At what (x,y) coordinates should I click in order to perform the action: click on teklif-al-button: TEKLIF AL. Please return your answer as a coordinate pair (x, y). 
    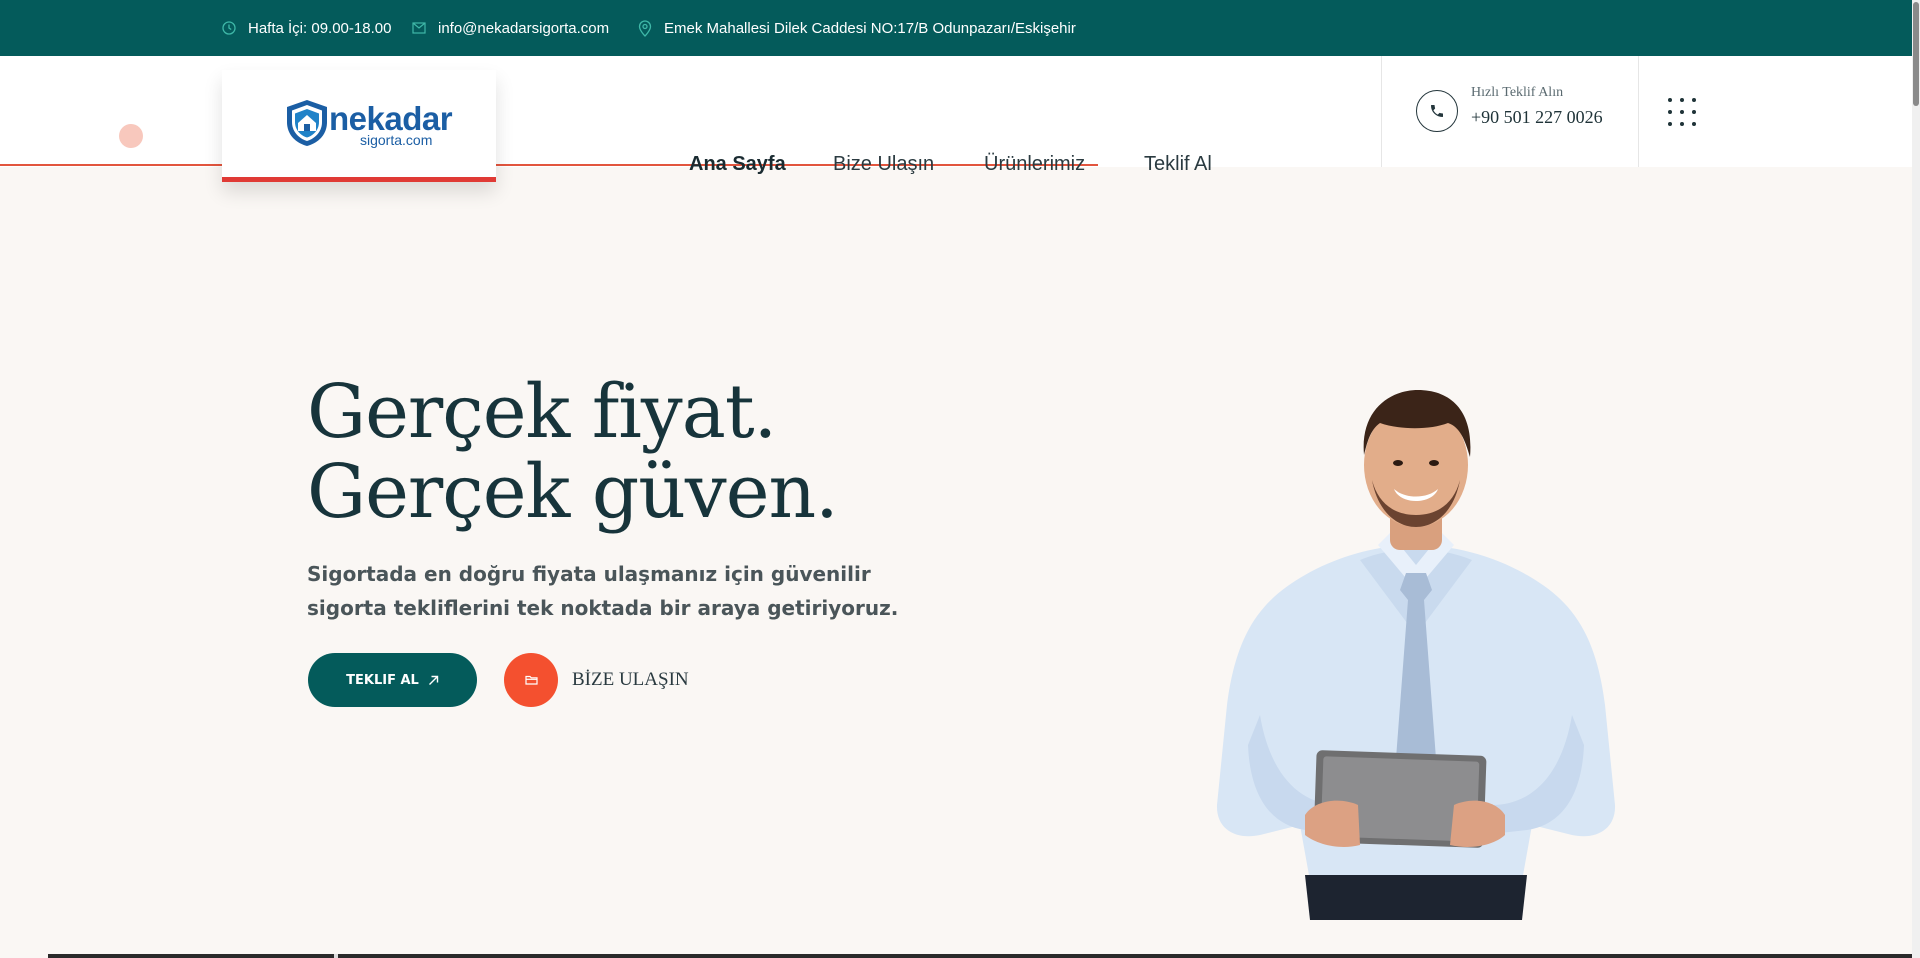
    Looking at the image, I should click on (392, 680).